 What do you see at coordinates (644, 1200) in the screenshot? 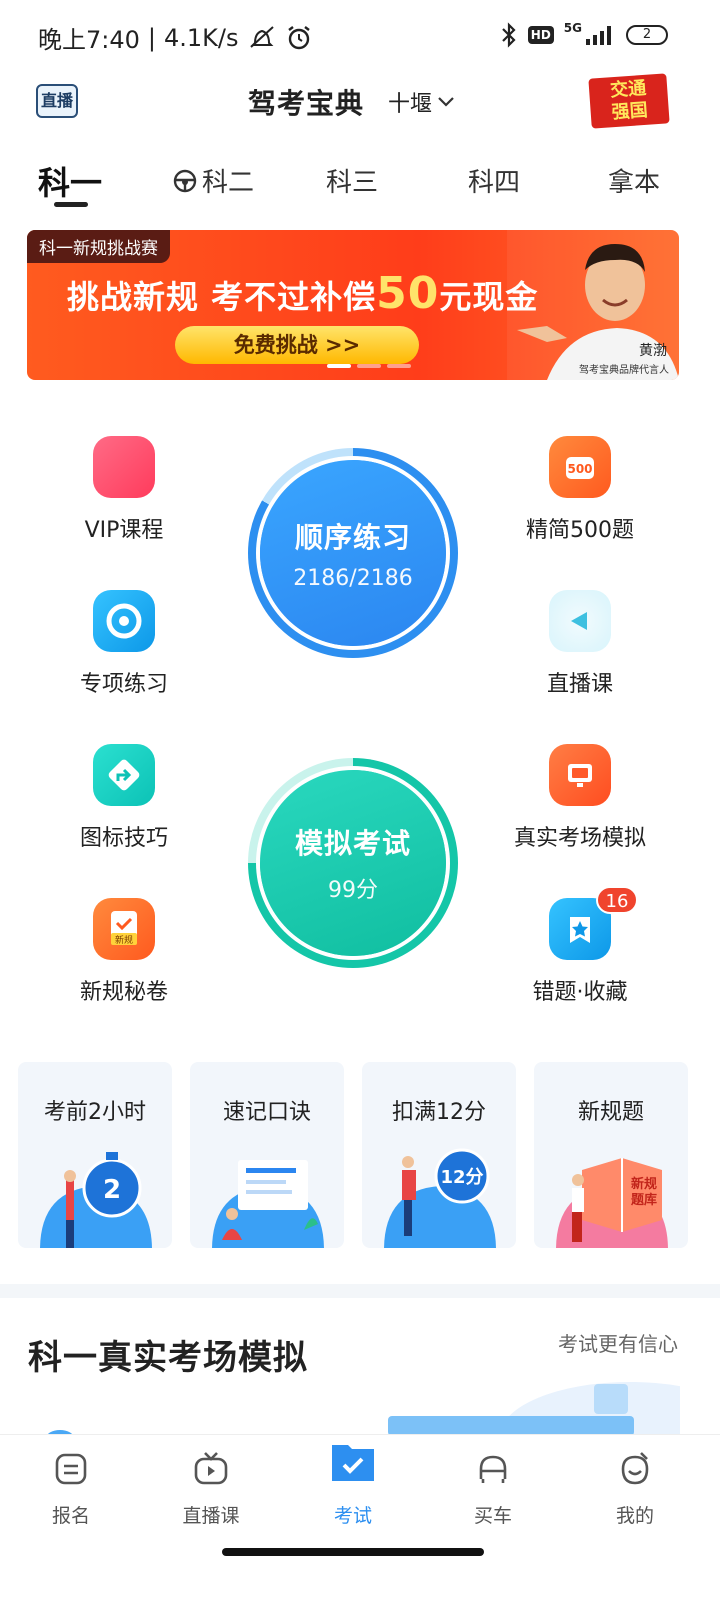
I see `new-rules-book-text-2: 题库` at bounding box center [644, 1200].